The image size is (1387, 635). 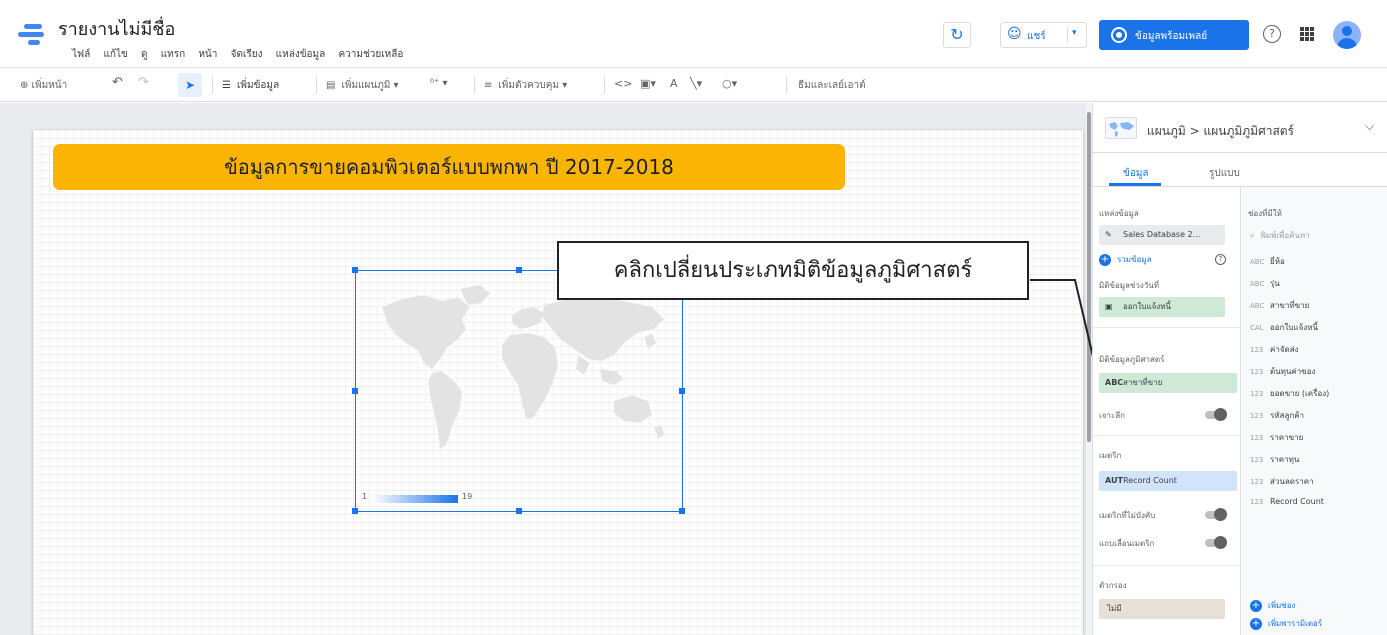 I want to click on geo-dimension-chip: ABC สาขาที่ขาย, so click(x=1168, y=383).